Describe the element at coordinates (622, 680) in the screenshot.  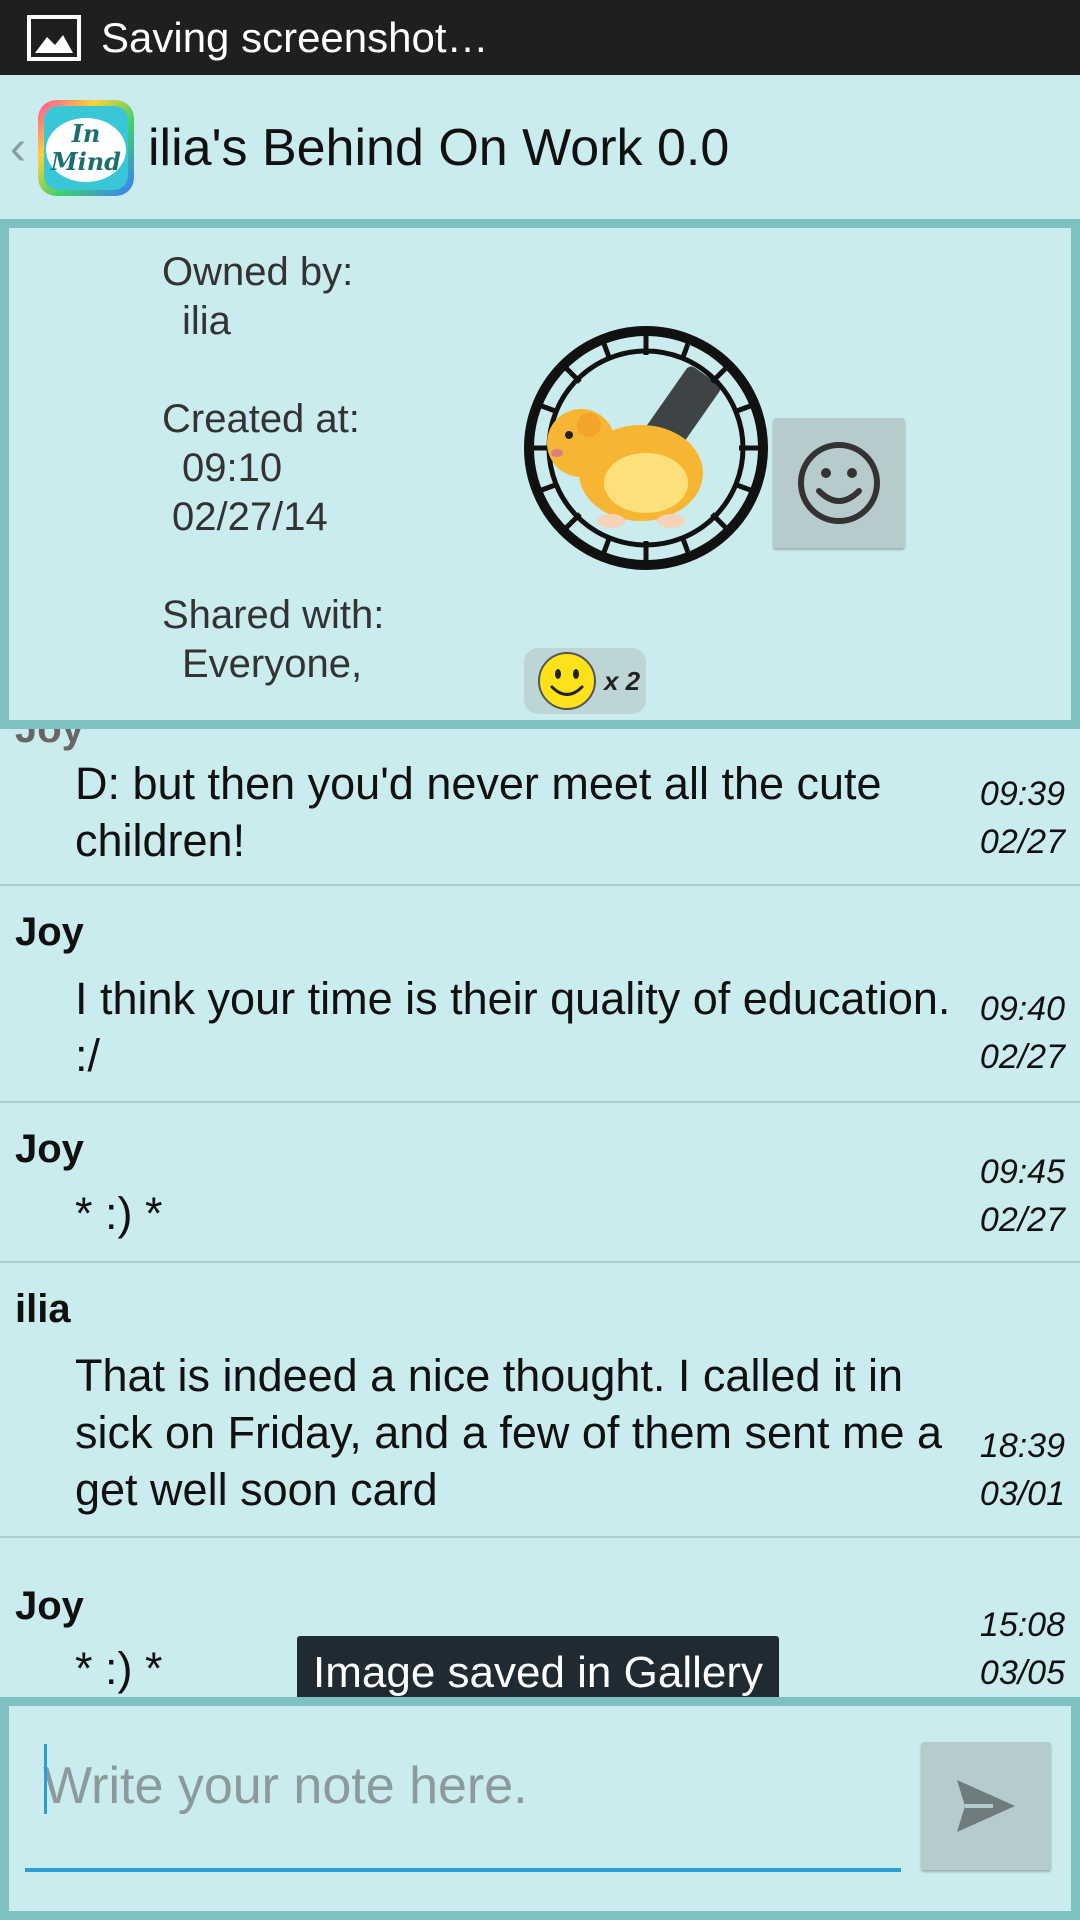
I see `reaction-count: x 2` at that location.